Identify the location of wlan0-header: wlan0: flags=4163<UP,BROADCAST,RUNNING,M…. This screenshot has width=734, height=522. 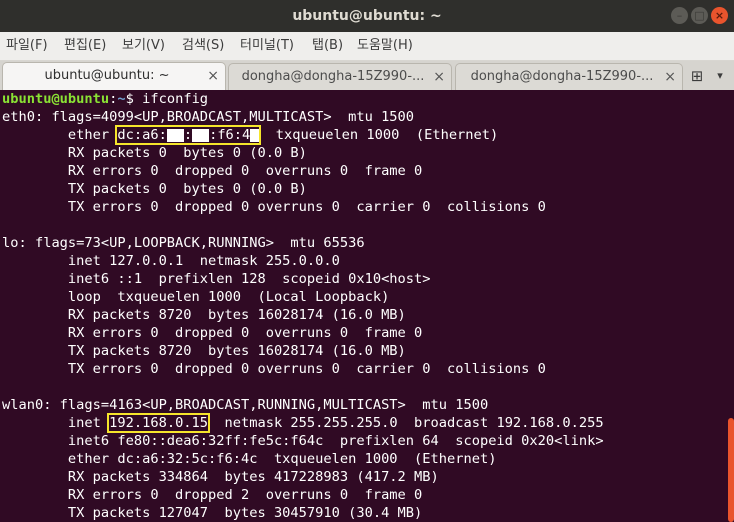
(245, 405).